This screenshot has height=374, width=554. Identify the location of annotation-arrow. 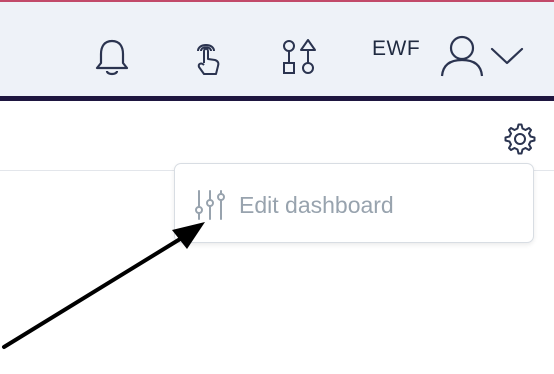
(103, 285).